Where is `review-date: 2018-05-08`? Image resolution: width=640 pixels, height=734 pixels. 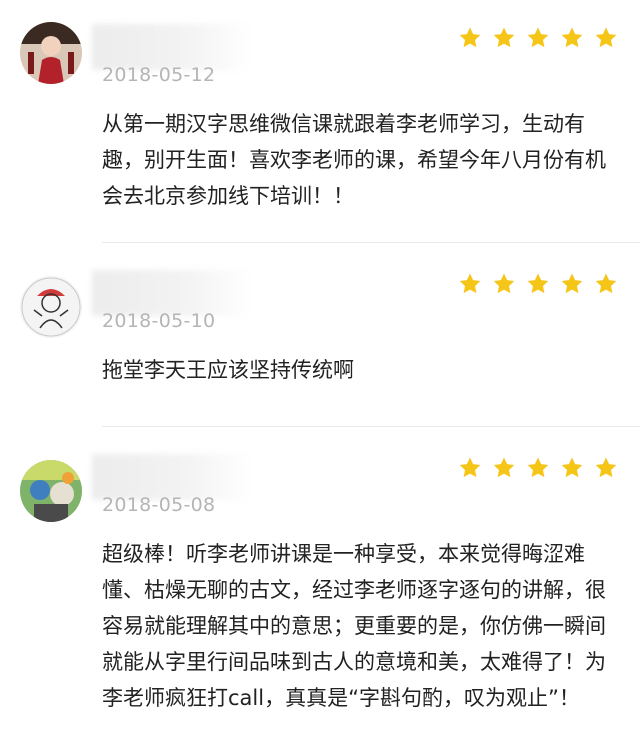
review-date: 2018-05-08 is located at coordinates (159, 505).